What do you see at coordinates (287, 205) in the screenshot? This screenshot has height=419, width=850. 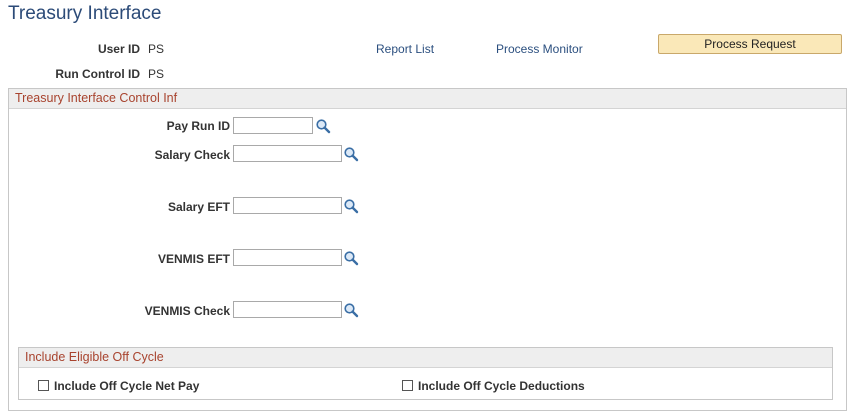 I see `salary-eft-input` at bounding box center [287, 205].